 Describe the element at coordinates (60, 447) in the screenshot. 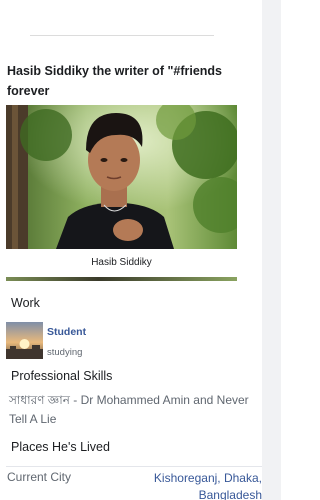

I see `places-heading: Places He's Lived` at that location.